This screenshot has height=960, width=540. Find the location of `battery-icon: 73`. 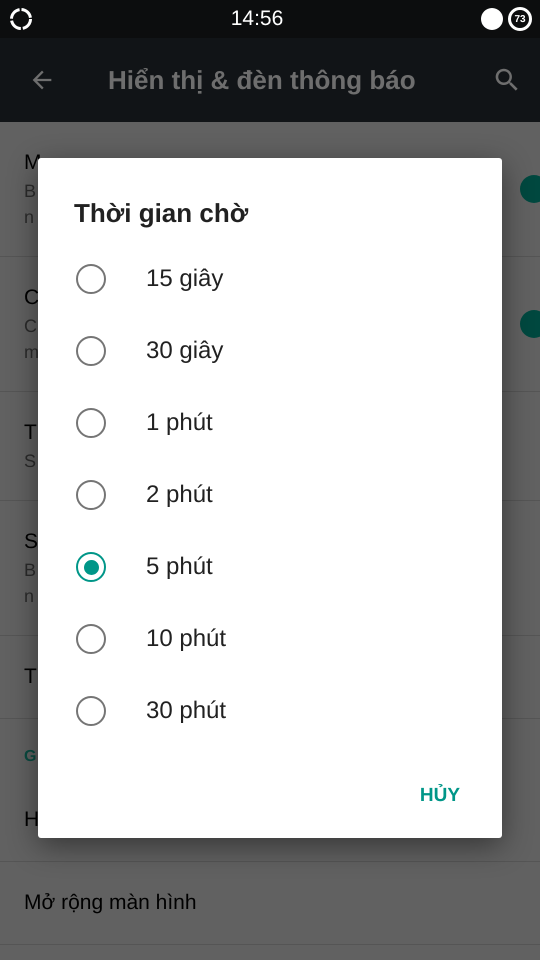

battery-icon: 73 is located at coordinates (520, 19).